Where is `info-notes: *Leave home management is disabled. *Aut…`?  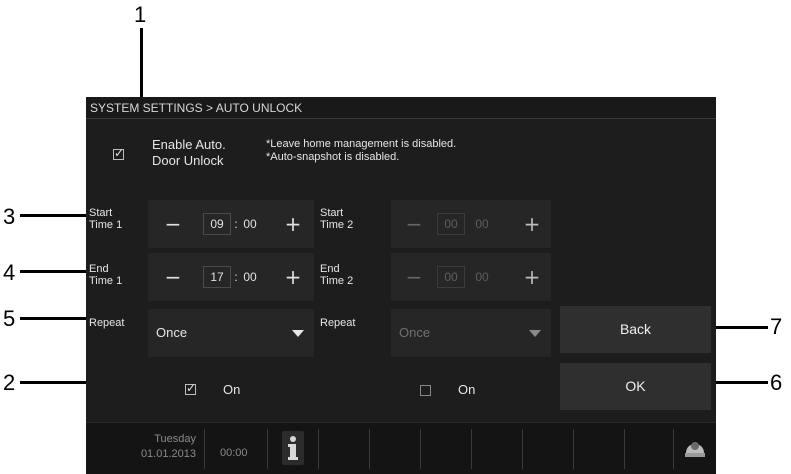
info-notes: *Leave home management is disabled. *Aut… is located at coordinates (361, 151).